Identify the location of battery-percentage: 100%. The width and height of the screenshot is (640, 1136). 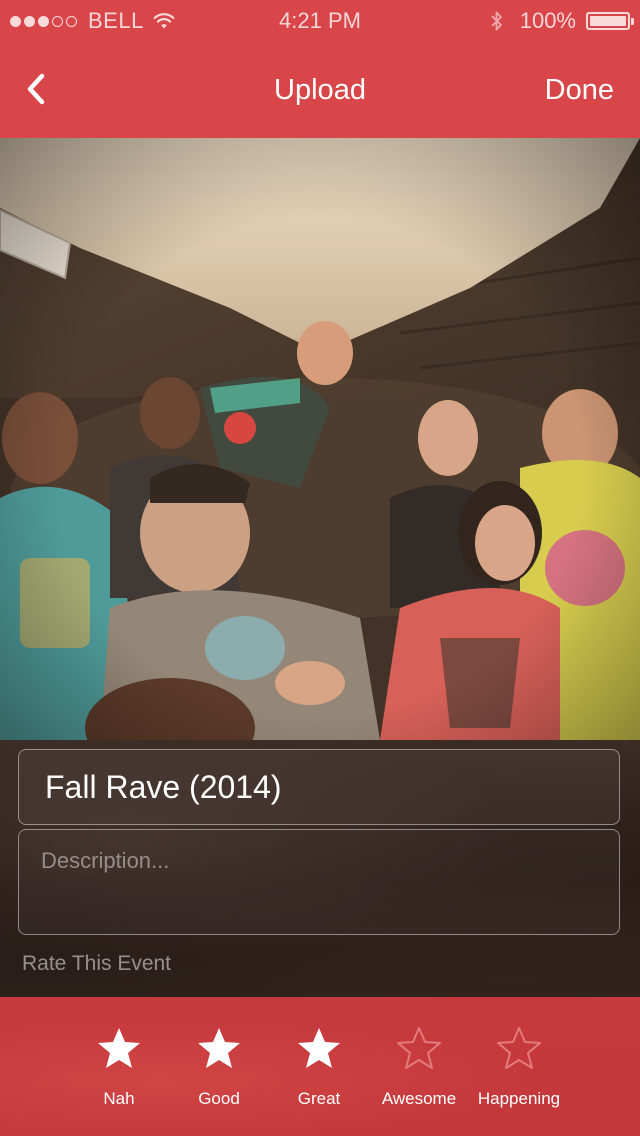
(547, 20).